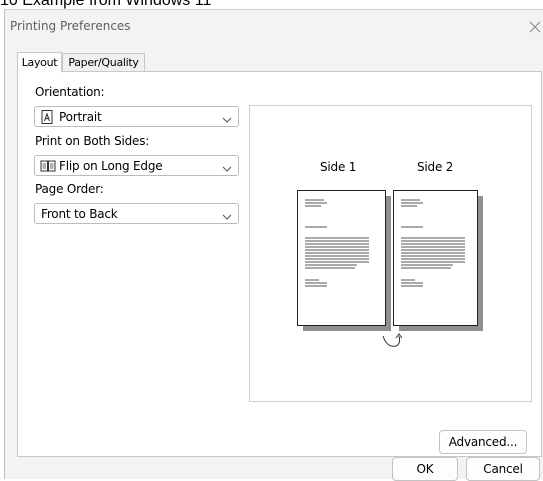 The width and height of the screenshot is (543, 481). What do you see at coordinates (503, 469) in the screenshot?
I see `cancel-button: Cancel` at bounding box center [503, 469].